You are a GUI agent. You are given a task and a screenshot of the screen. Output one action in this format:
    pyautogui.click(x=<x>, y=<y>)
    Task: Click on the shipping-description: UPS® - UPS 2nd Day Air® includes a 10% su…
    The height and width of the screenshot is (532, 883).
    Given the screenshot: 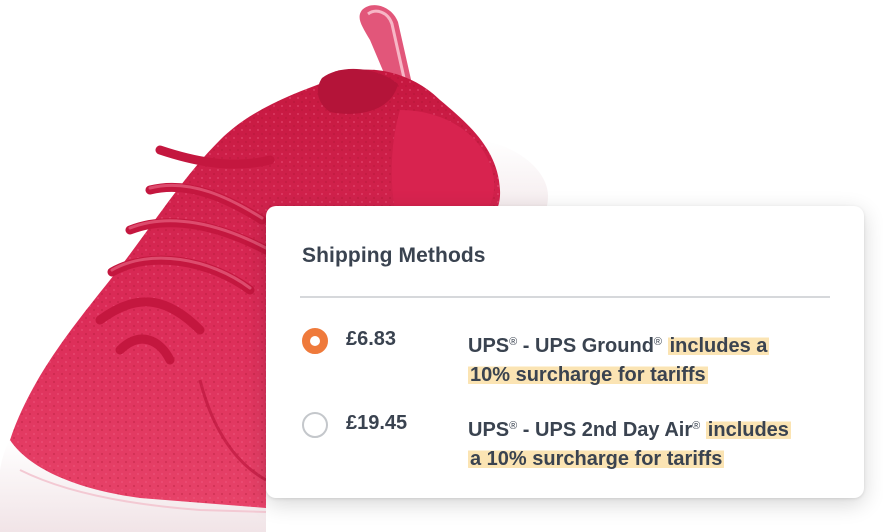 What is the action you would take?
    pyautogui.click(x=648, y=443)
    